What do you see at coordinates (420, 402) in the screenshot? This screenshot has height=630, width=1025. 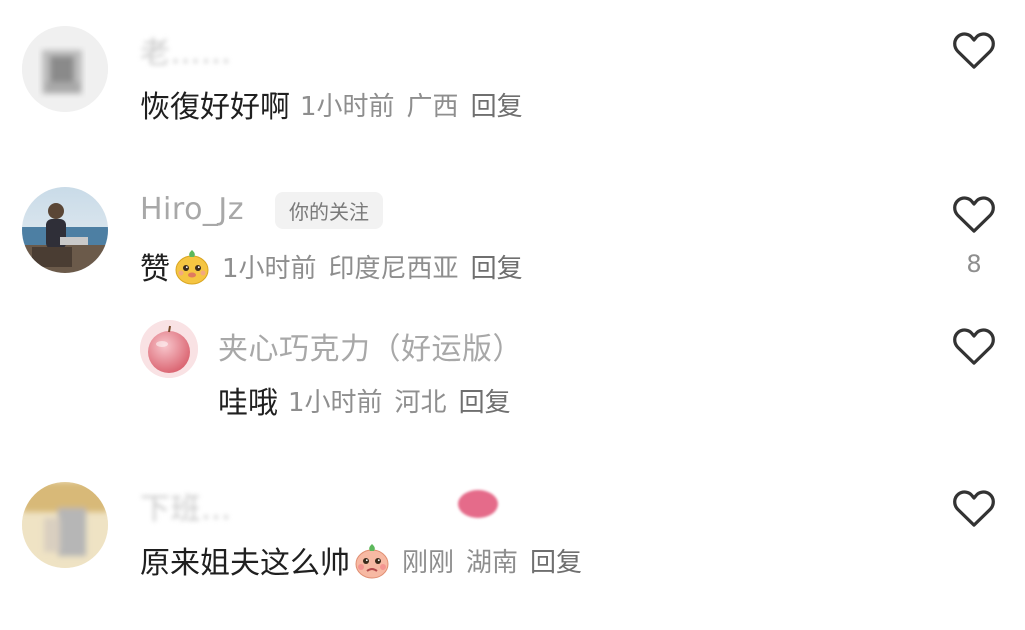 I see `comment-location: 河北` at bounding box center [420, 402].